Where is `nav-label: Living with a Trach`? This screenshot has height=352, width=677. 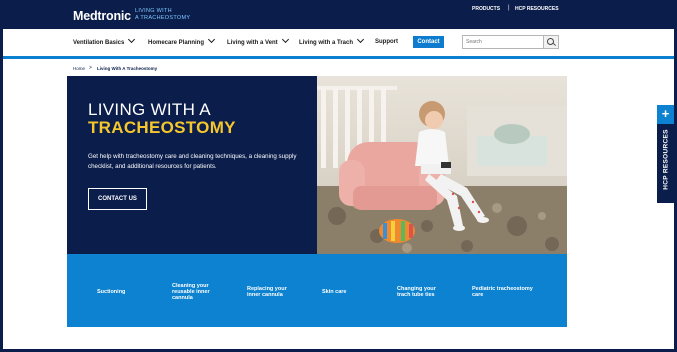
nav-label: Living with a Trach is located at coordinates (326, 43).